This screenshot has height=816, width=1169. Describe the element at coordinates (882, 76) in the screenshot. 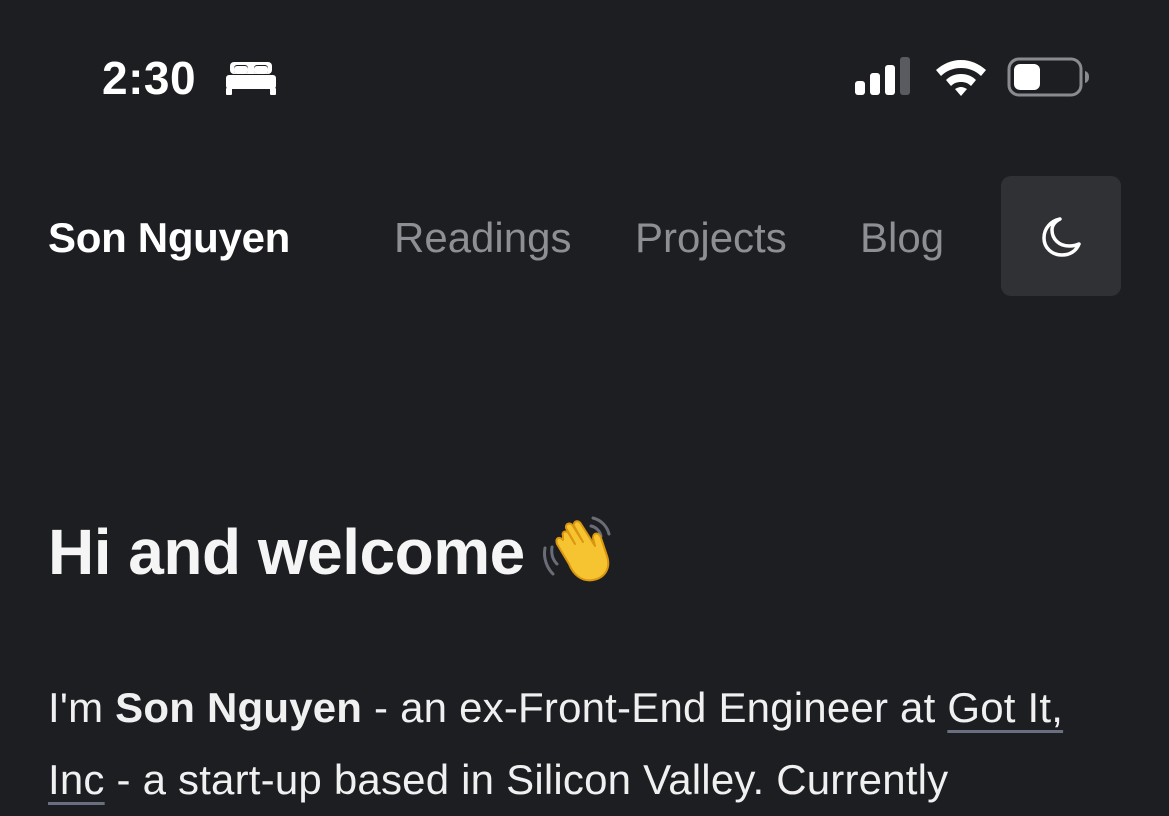

I see `cellular-signal-icon` at that location.